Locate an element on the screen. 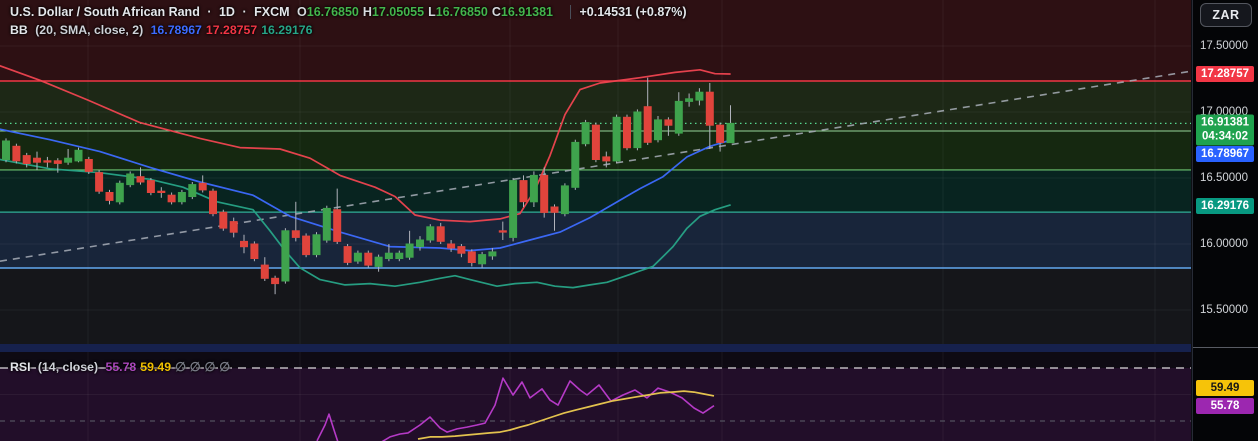 The height and width of the screenshot is (441, 1258). rsi-indicator-legend: RSI (14, close) 55.78 59.49 ∅ ∅ ∅ ∅ is located at coordinates (124, 367).